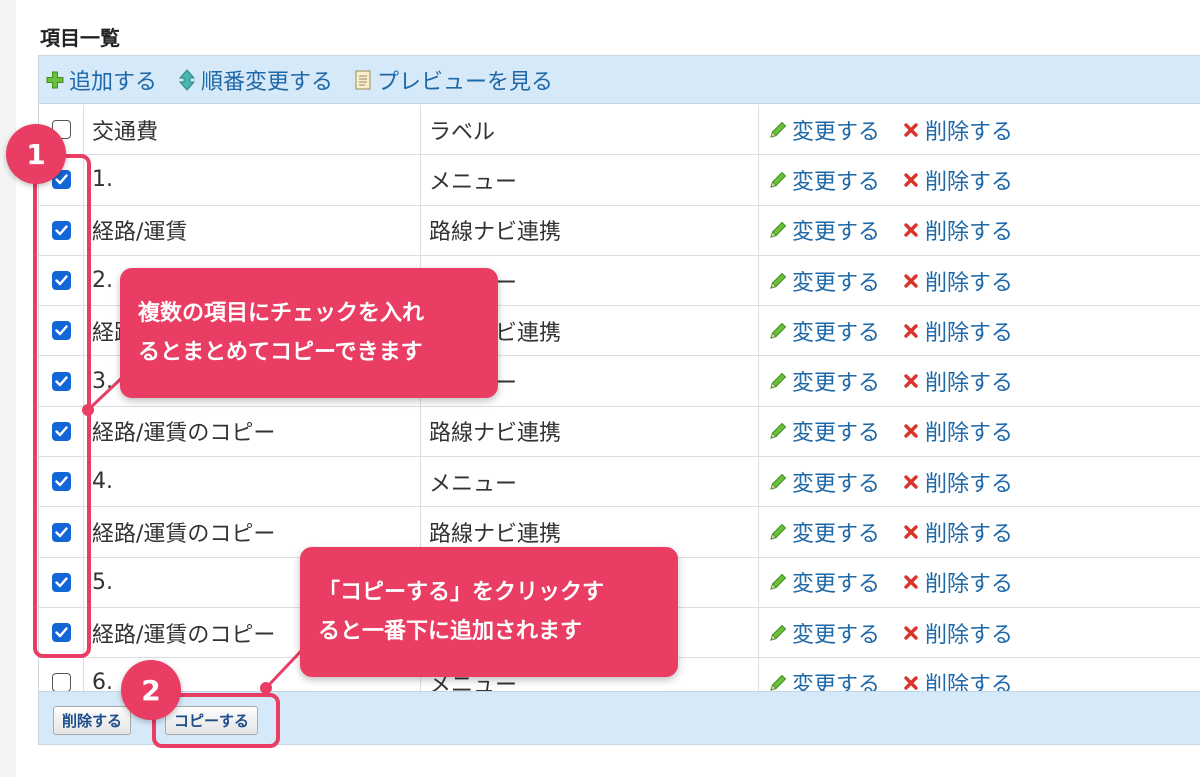 Image resolution: width=1200 pixels, height=777 pixels. Describe the element at coordinates (489, 612) in the screenshot. I see `callout-copy-instruction: 「コピーする」をクリックす ると一番下に追加されます` at that location.